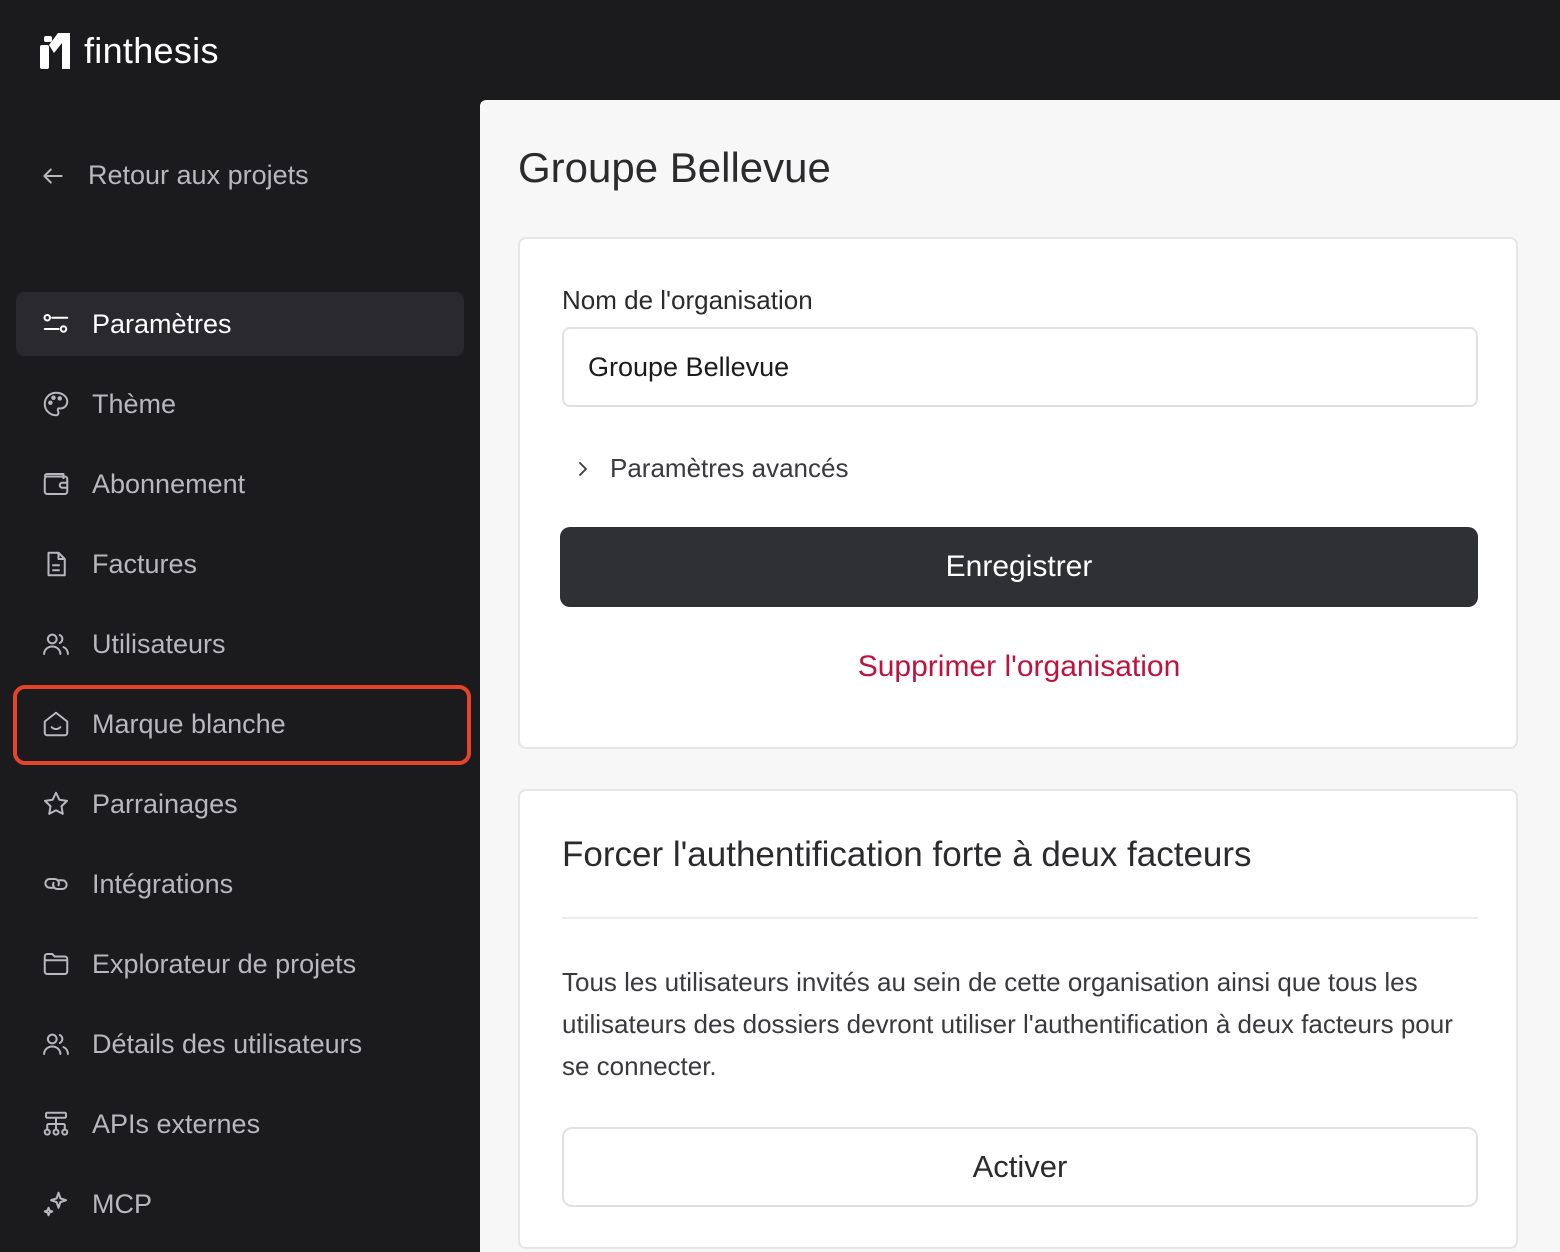  What do you see at coordinates (165, 803) in the screenshot?
I see `sidebar-item-label: Parrainages` at bounding box center [165, 803].